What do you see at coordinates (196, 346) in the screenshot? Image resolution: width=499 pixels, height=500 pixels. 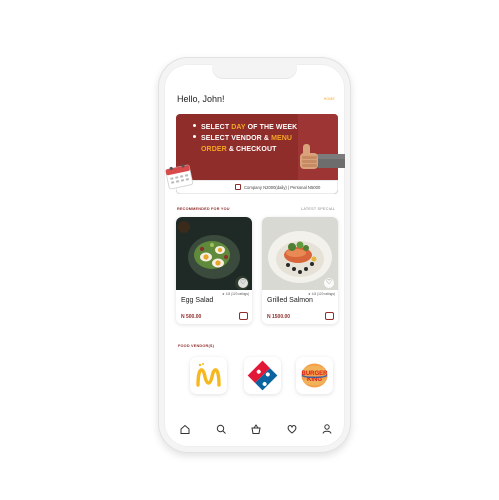 I see `vendors-title: FOOD VENDOR(S)` at bounding box center [196, 346].